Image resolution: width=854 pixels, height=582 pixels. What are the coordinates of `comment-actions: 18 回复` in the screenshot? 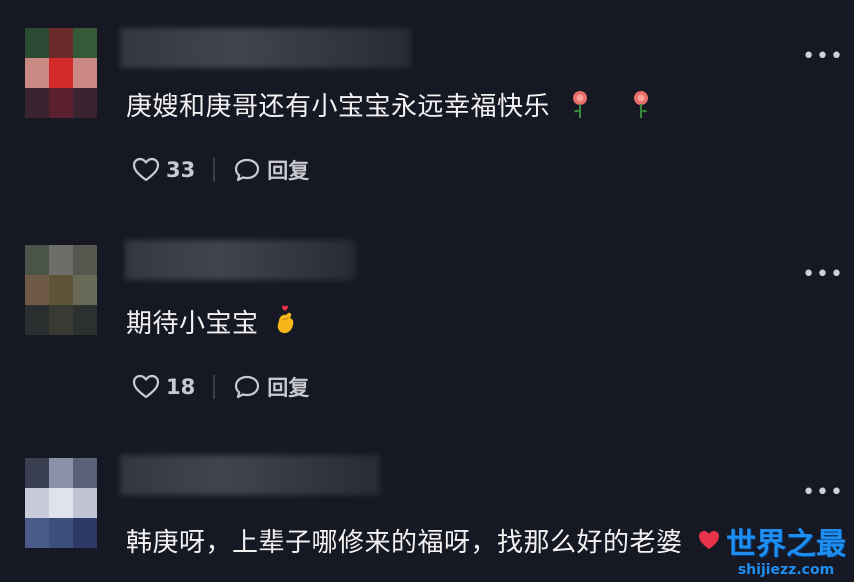 It's located at (220, 387).